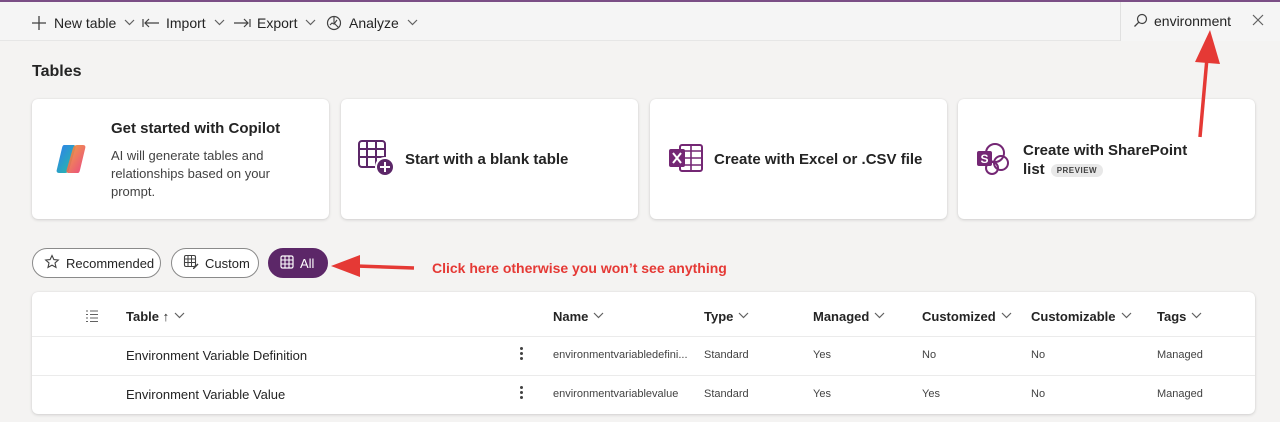  I want to click on column-header-managed: Managed, so click(849, 316).